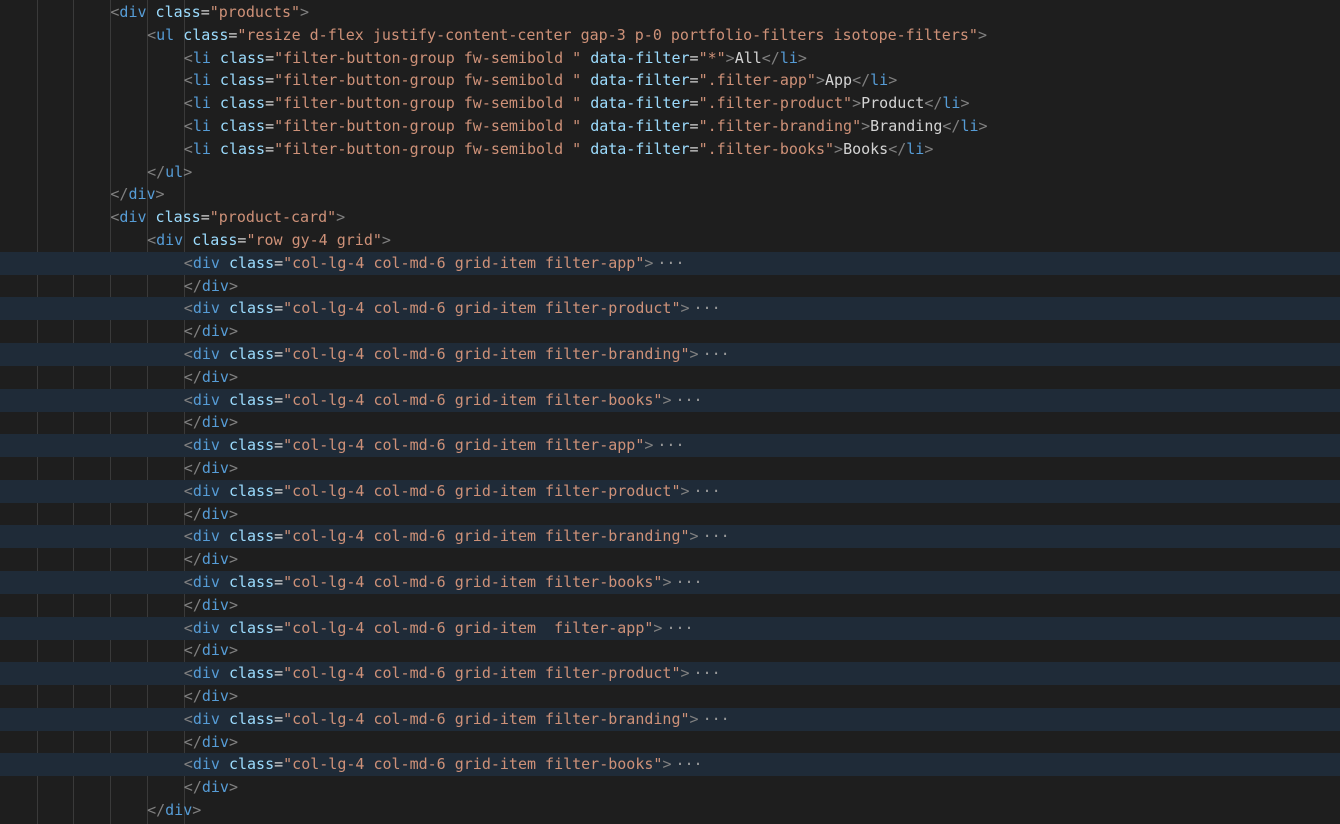 This screenshot has height=824, width=1340. What do you see at coordinates (670, 217) in the screenshot?
I see `code-line: <div class="product-card">` at bounding box center [670, 217].